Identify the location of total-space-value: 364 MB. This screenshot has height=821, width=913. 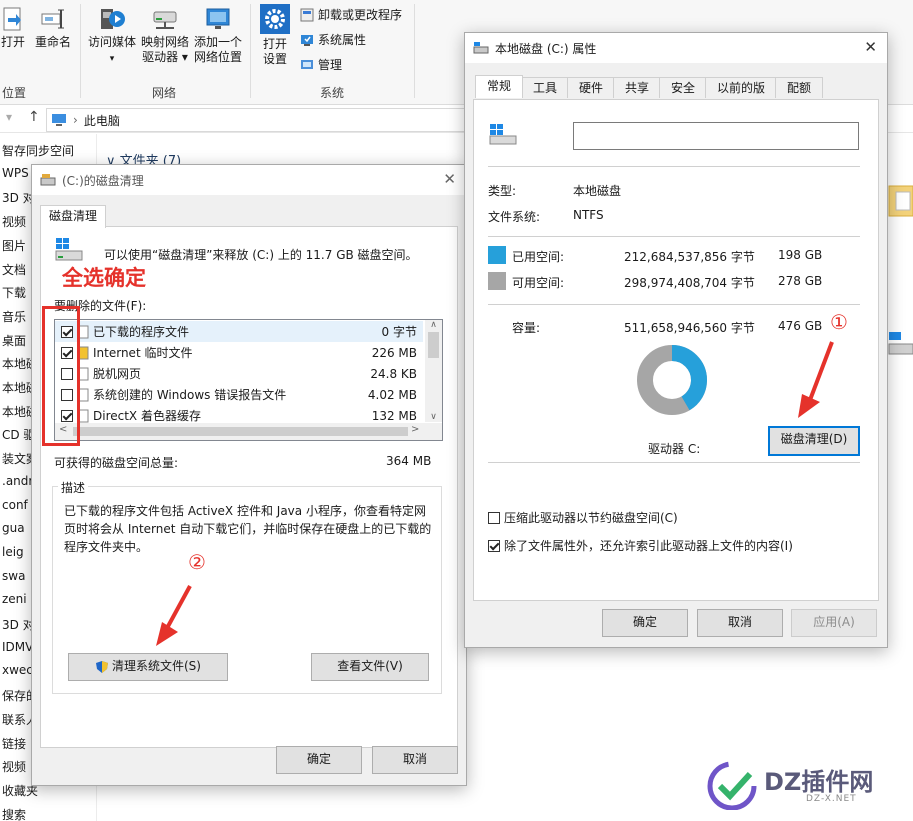
(409, 461).